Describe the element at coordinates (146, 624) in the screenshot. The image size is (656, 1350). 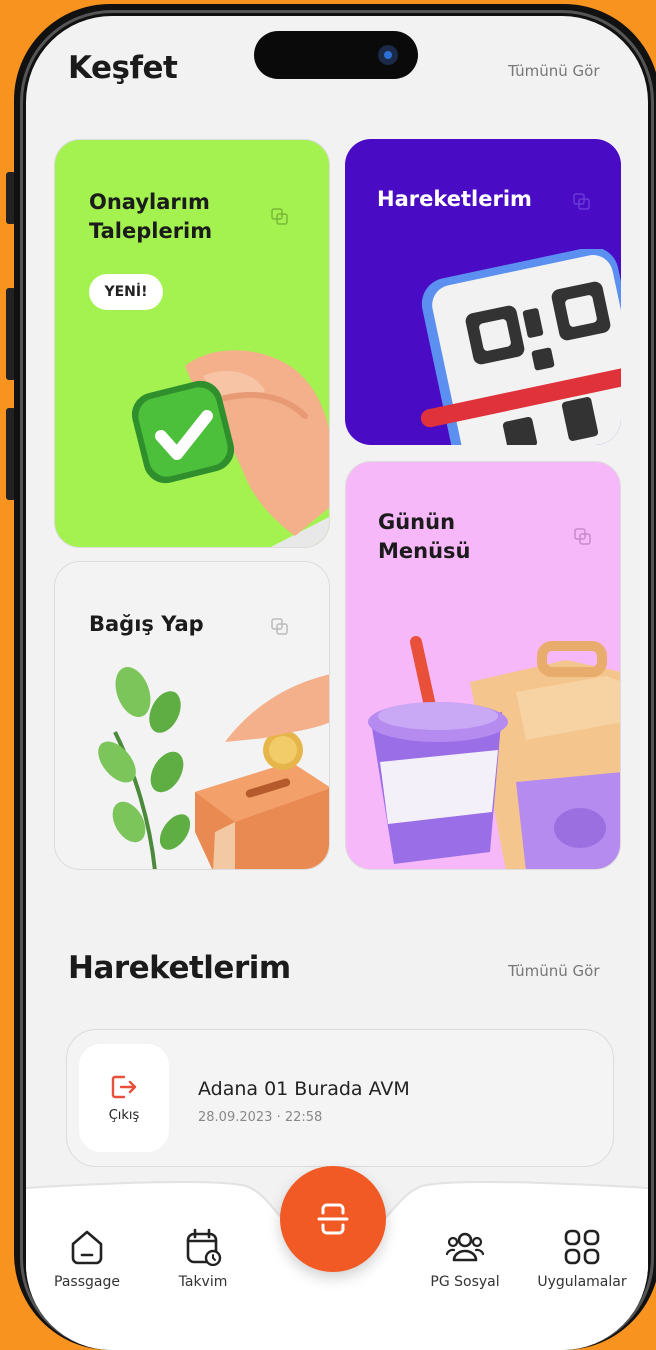
I see `card-donate-title: Bağış Yap` at that location.